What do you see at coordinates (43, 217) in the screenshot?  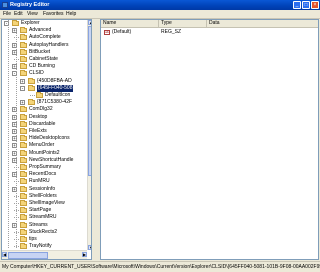 I see `tree-node-label: StreamMRU` at bounding box center [43, 217].